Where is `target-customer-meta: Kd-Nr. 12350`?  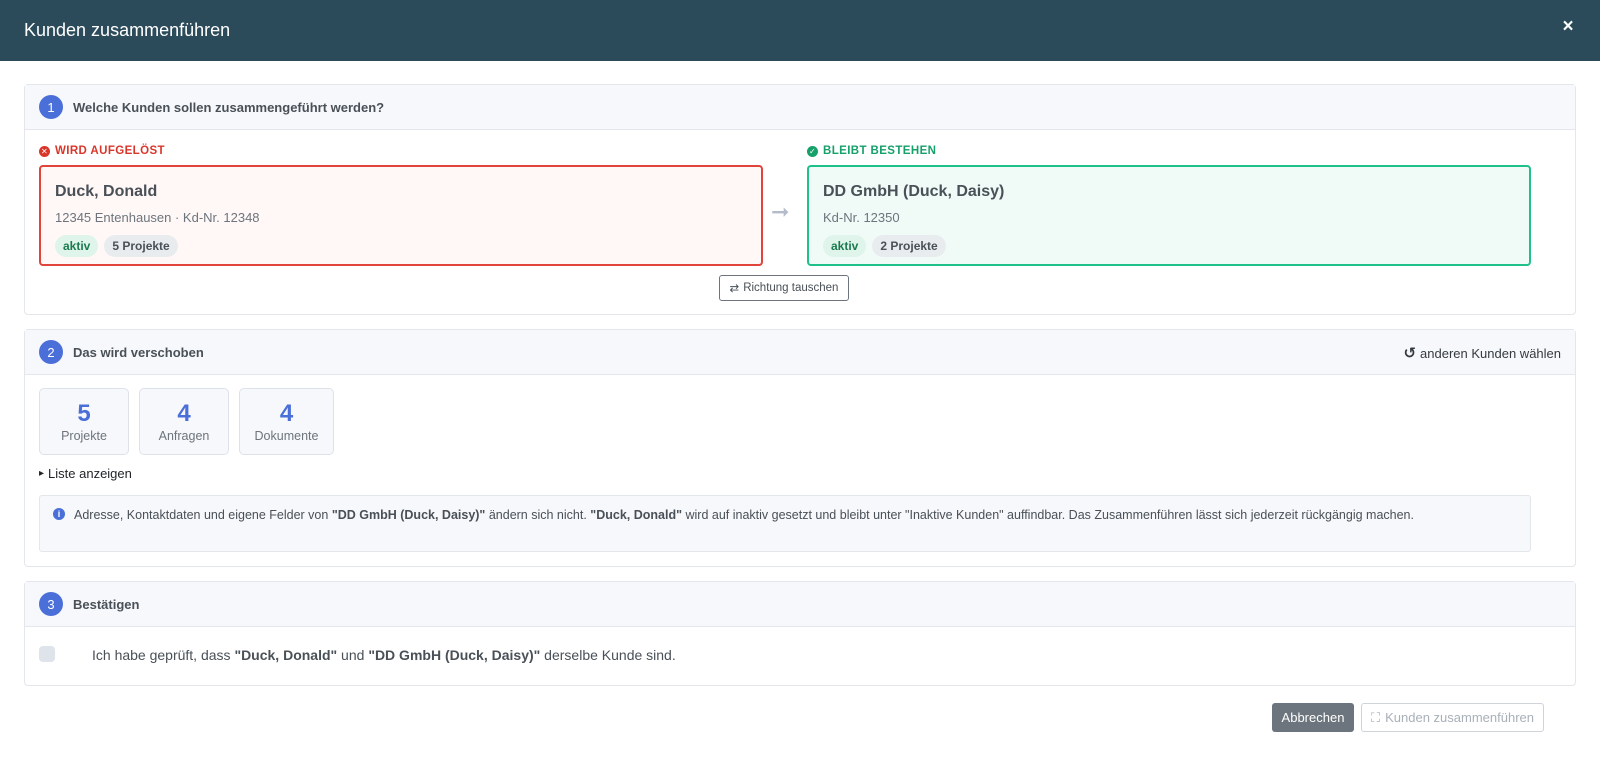 target-customer-meta: Kd-Nr. 12350 is located at coordinates (861, 217).